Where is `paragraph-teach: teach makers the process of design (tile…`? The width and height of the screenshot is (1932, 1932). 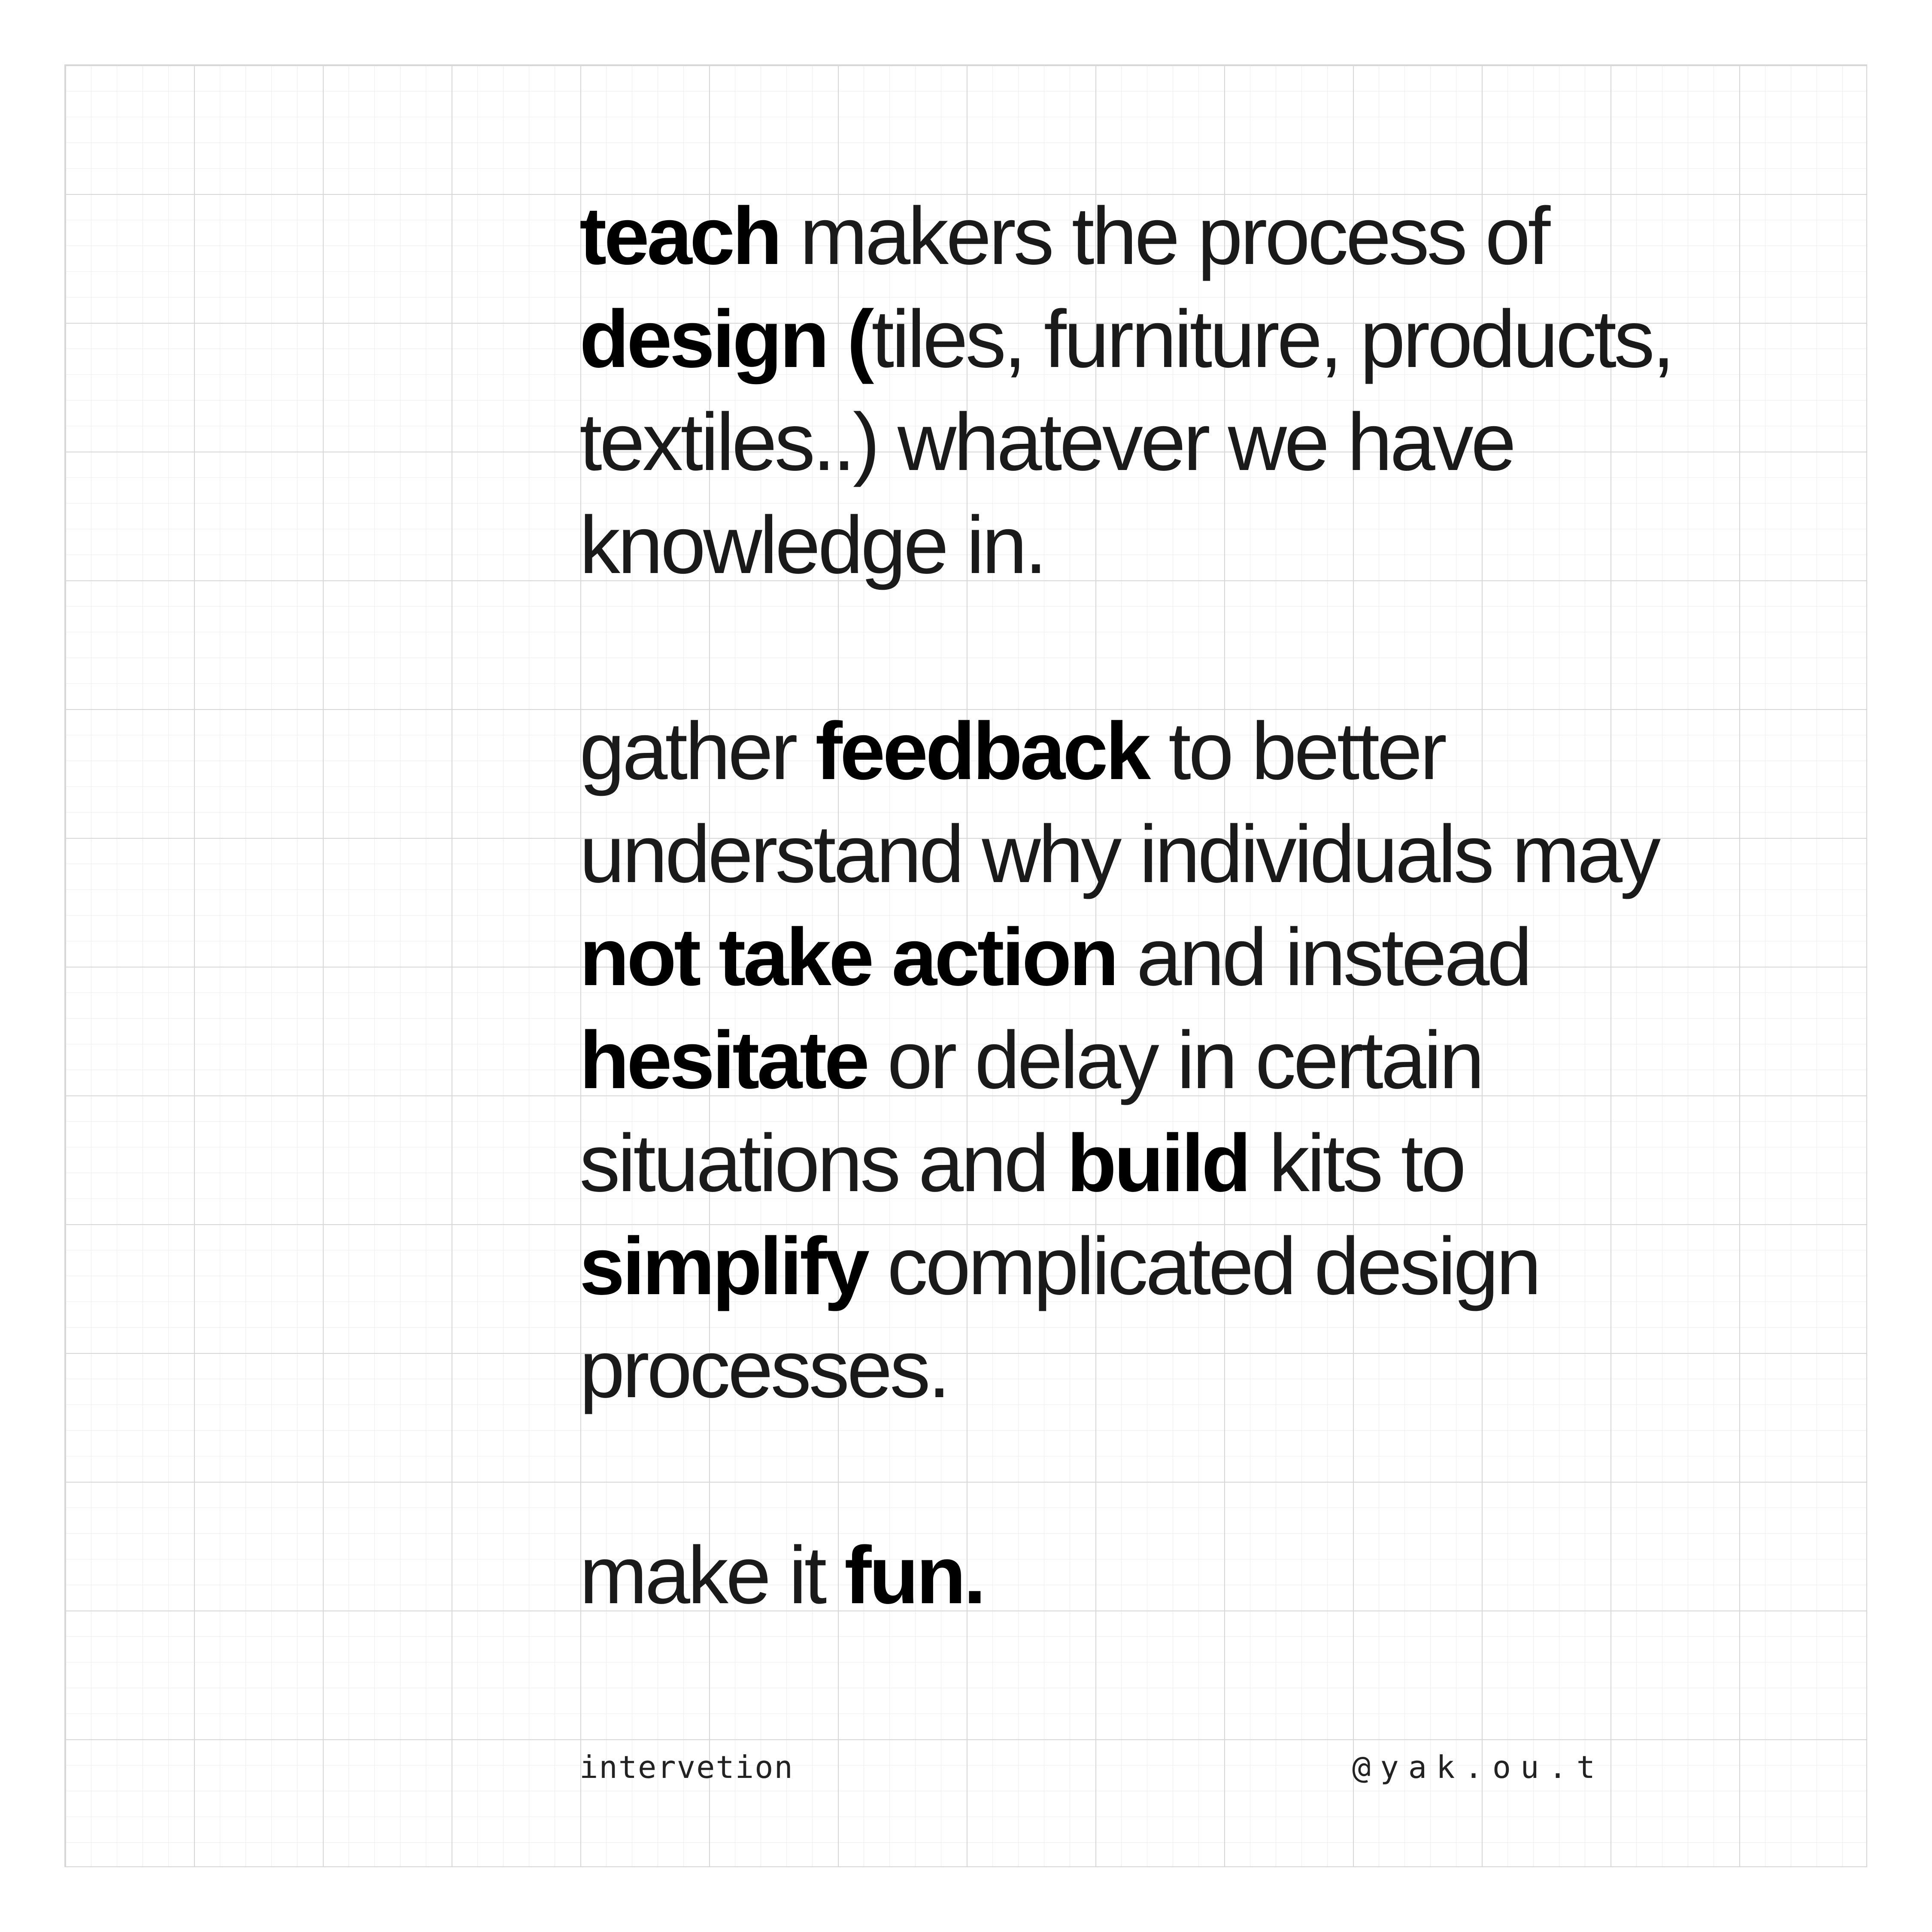
paragraph-teach: teach makers the process of design (tile… is located at coordinates (1169, 391).